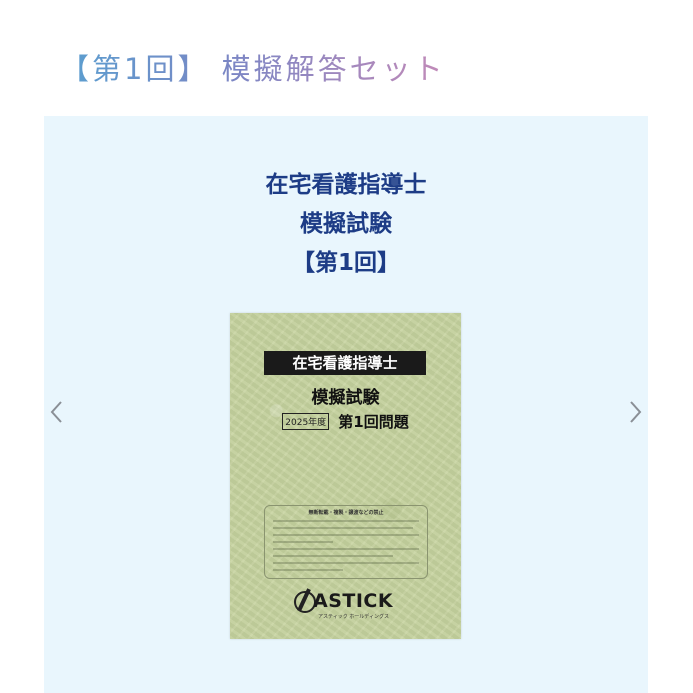  What do you see at coordinates (345, 363) in the screenshot?
I see `book-cover-banner: 在宅看護指導士` at bounding box center [345, 363].